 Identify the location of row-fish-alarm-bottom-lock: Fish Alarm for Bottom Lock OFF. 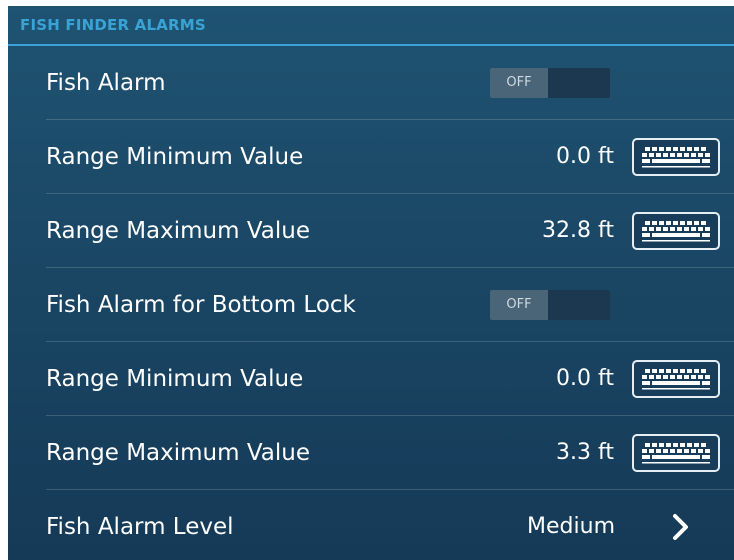
(390, 305).